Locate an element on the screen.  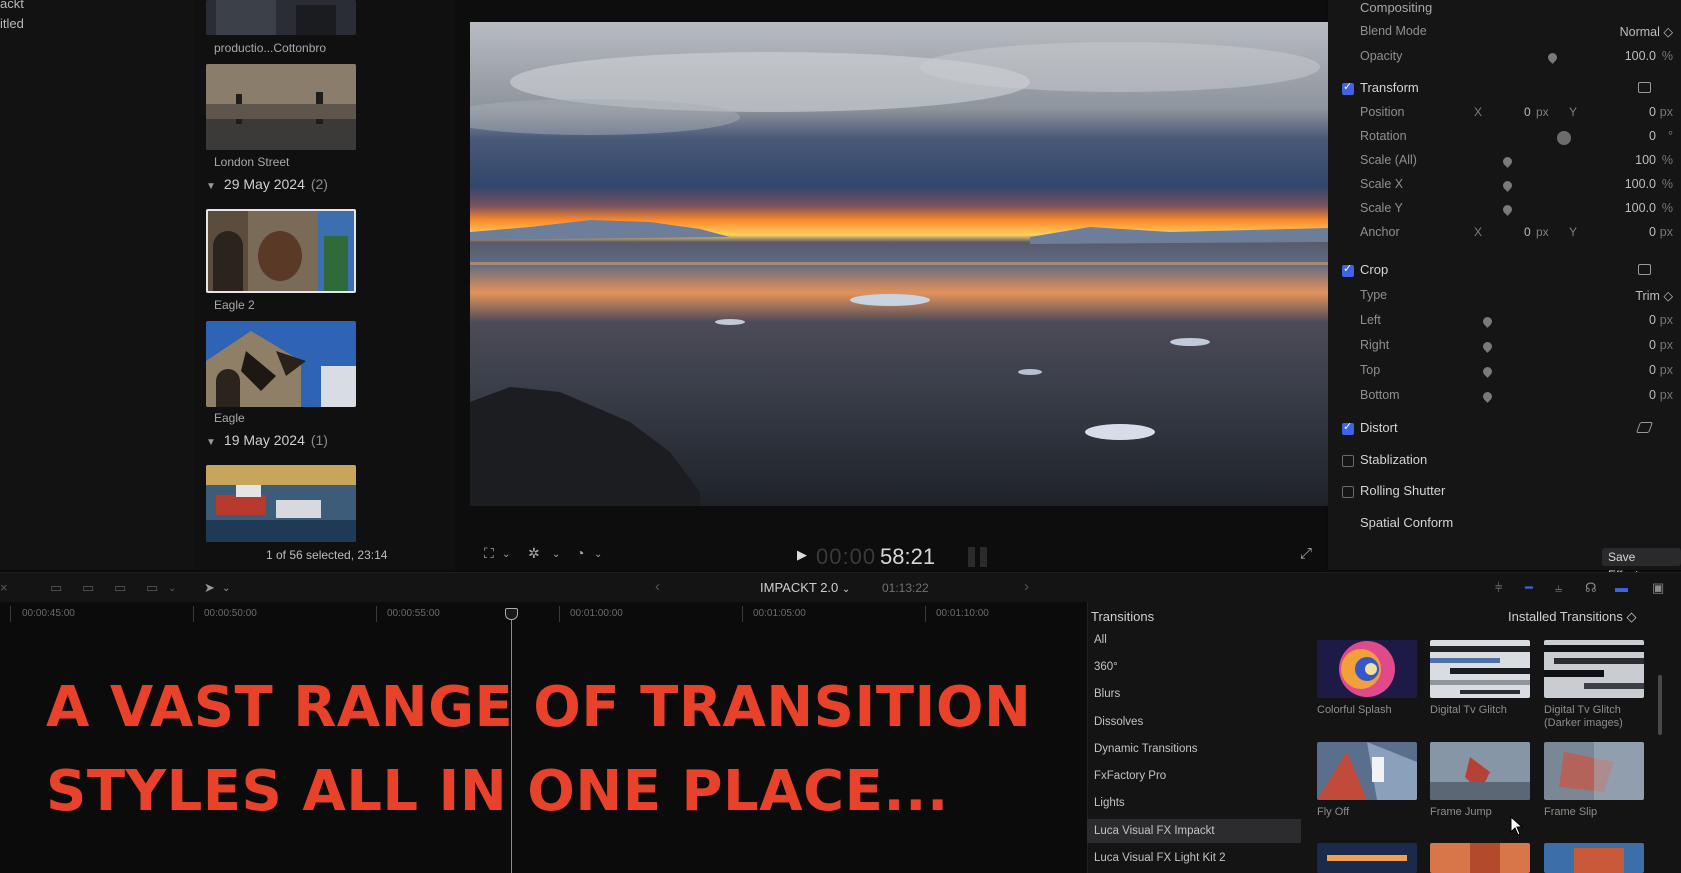
clip-label: Eagle 2 is located at coordinates (234, 305).